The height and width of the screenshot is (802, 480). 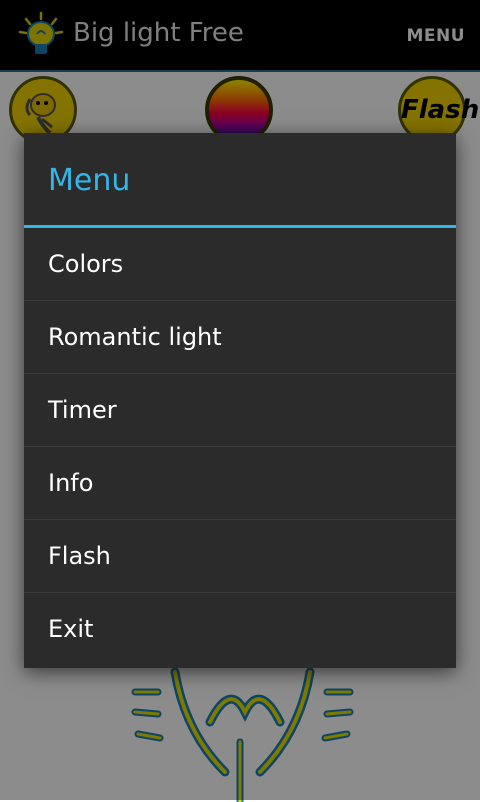 I want to click on menu-item-timer: Timer, so click(x=240, y=410).